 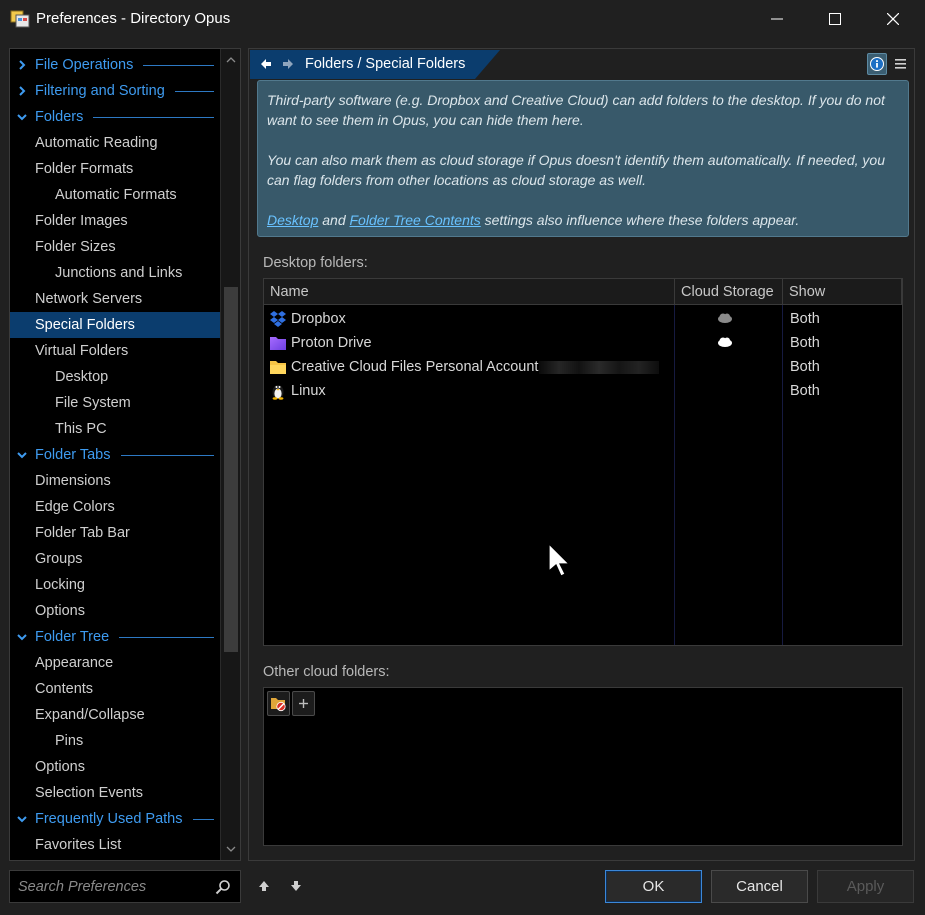 What do you see at coordinates (82, 351) in the screenshot?
I see `tree-item-label: Virtual Folders` at bounding box center [82, 351].